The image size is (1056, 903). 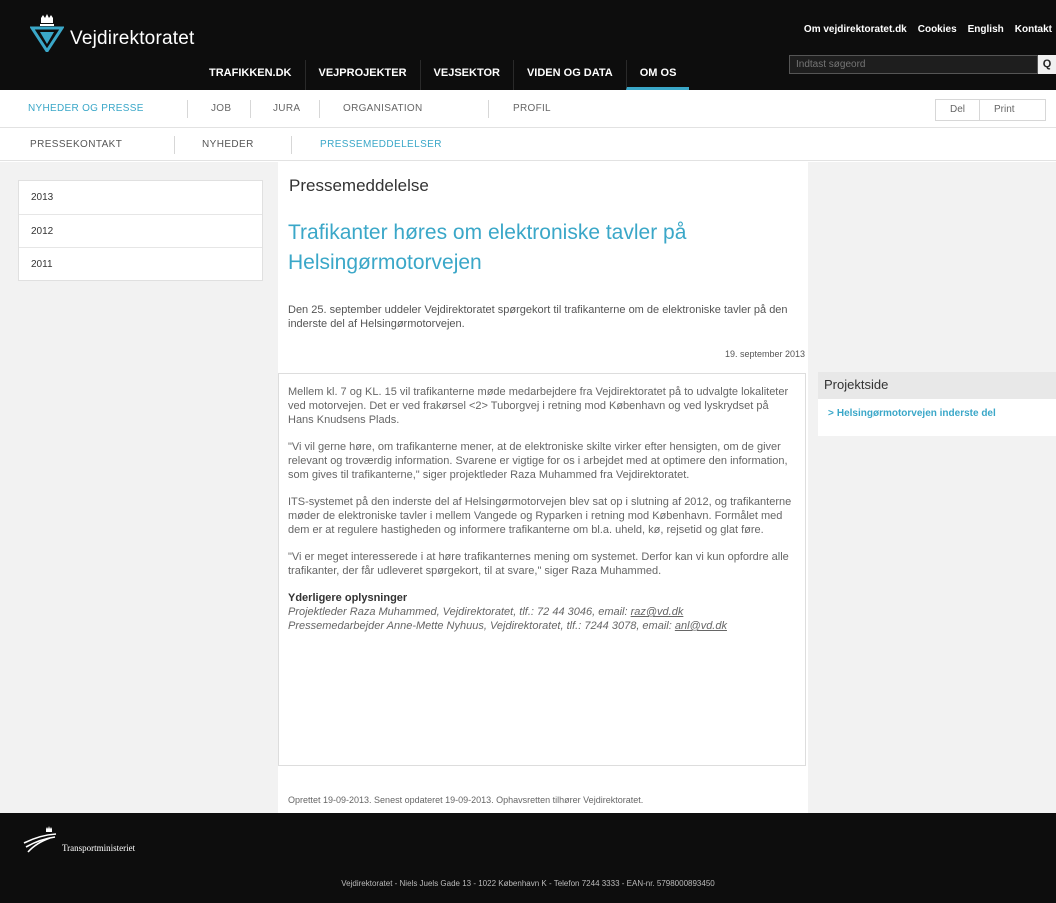 I want to click on ministry-name: Transportministeriet, so click(x=99, y=848).